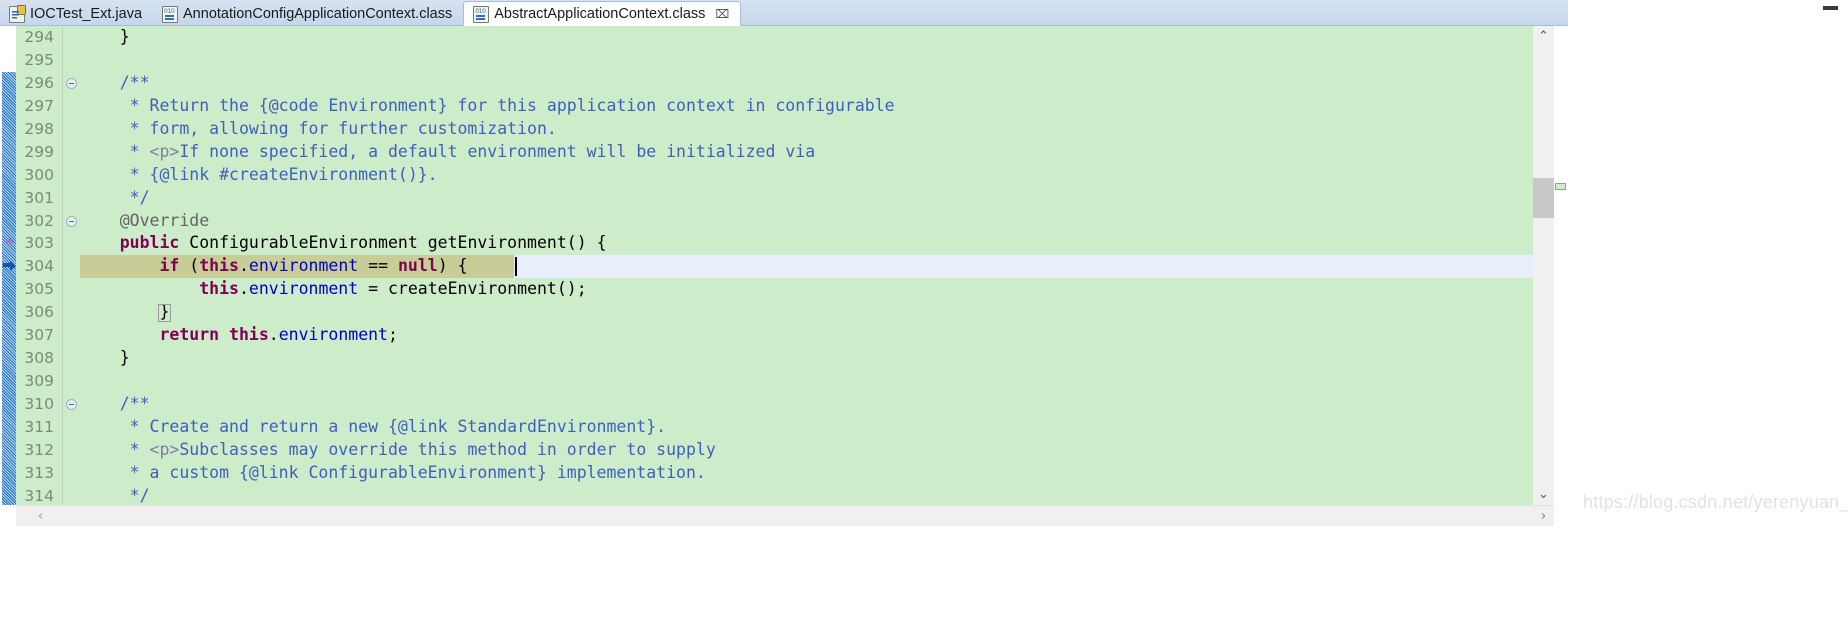 The height and width of the screenshot is (640, 1848). What do you see at coordinates (722, 14) in the screenshot?
I see `tab-close-icon: ⌧` at bounding box center [722, 14].